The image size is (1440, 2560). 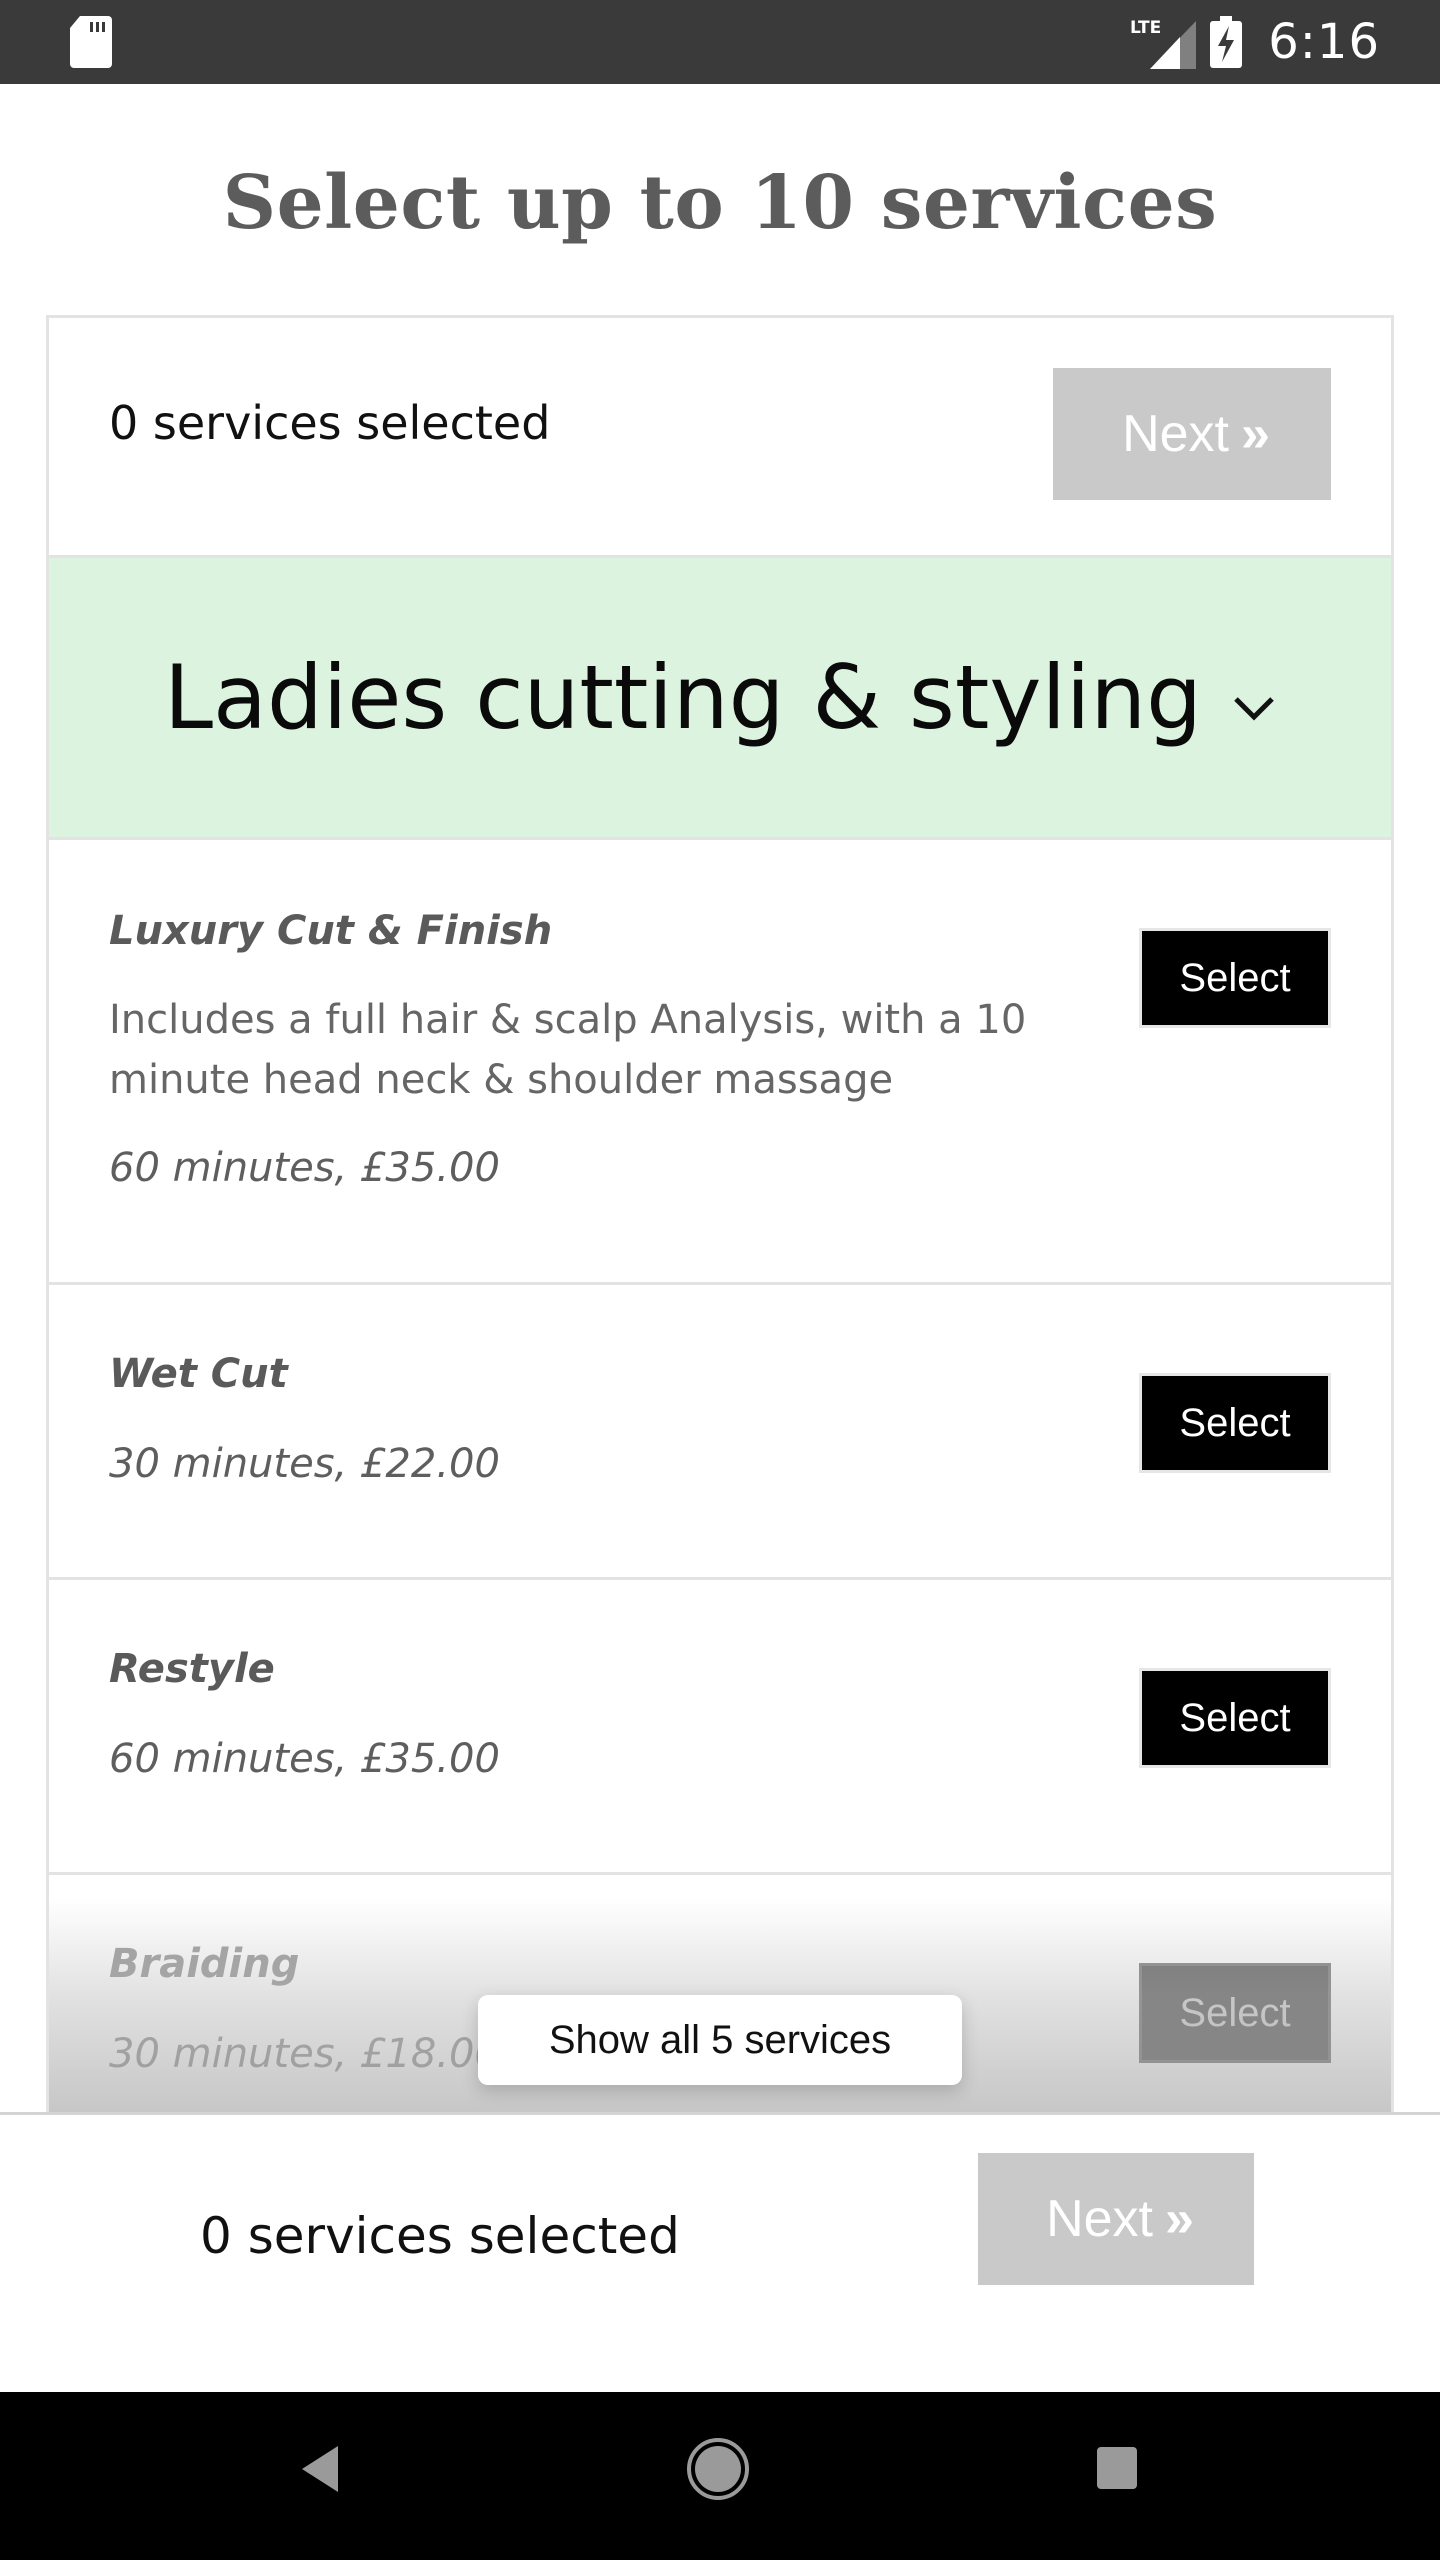 What do you see at coordinates (304, 1464) in the screenshot?
I see `service-duration-price: 30 minutes, £22.00` at bounding box center [304, 1464].